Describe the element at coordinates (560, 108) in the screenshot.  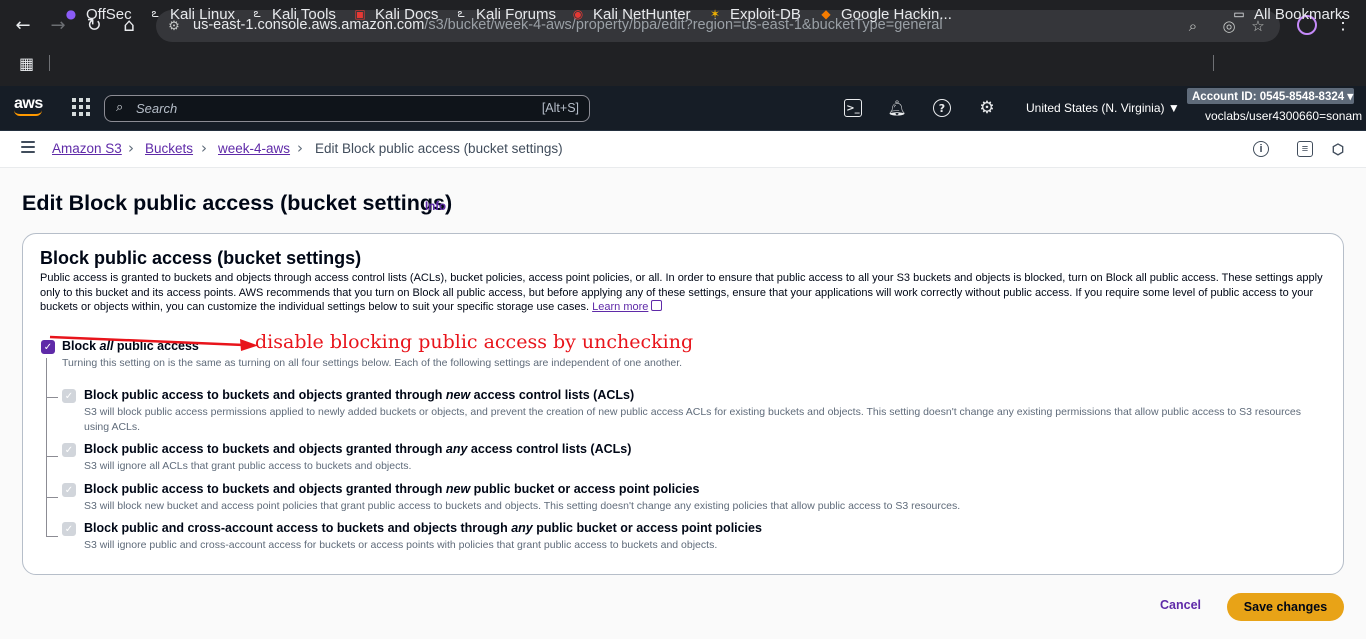
I see `search-shortcut: [Alt+S]` at that location.